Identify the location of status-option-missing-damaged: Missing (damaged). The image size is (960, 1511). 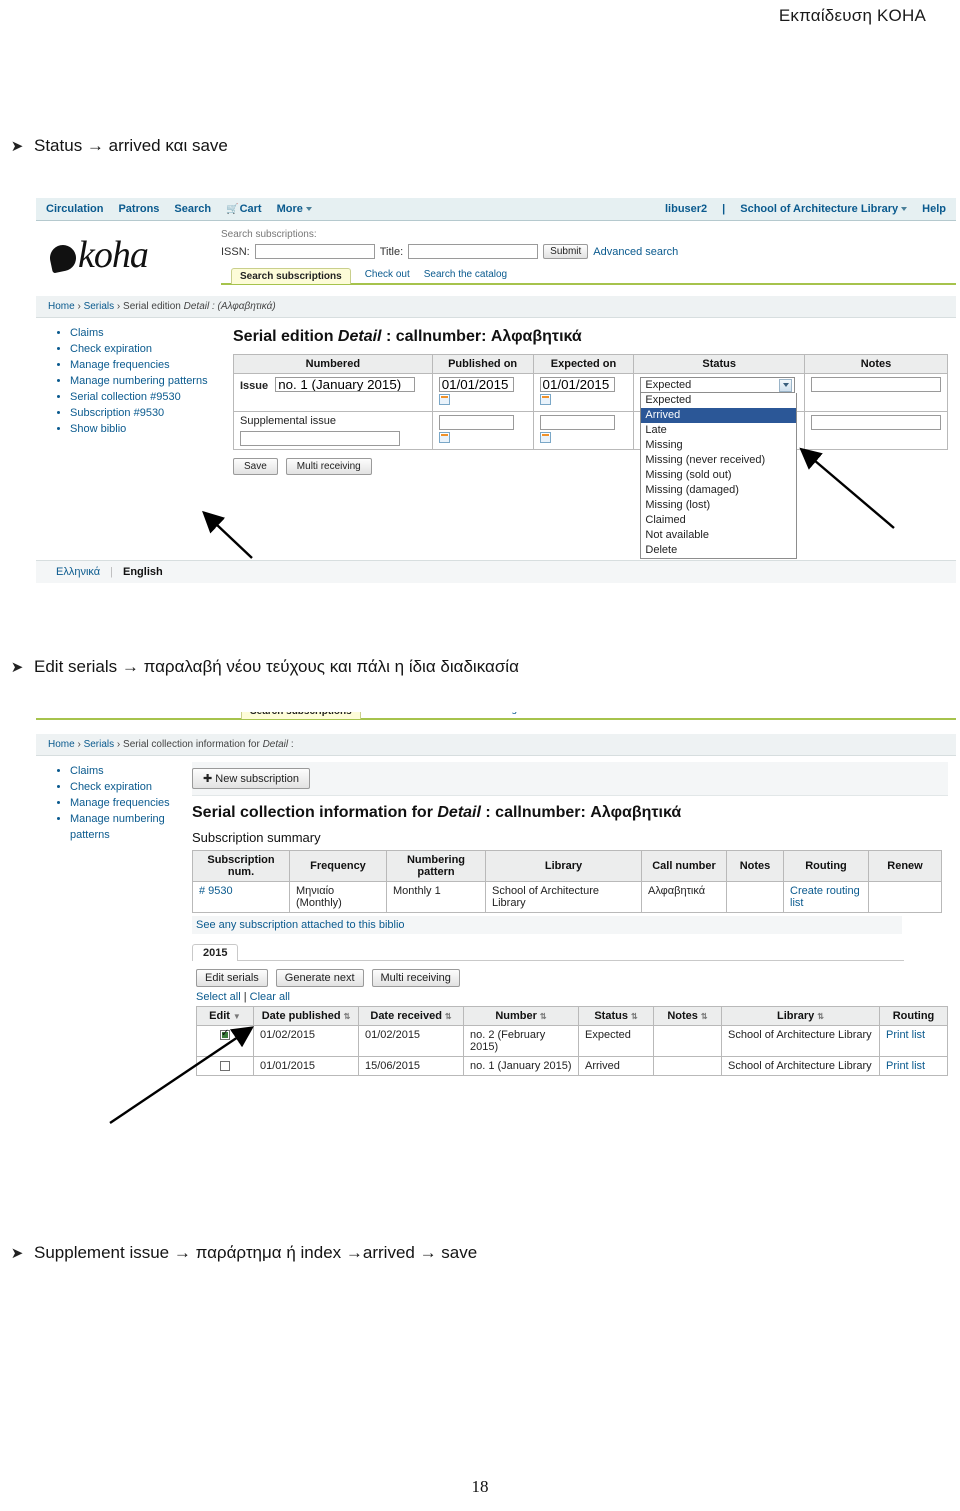
(718, 490).